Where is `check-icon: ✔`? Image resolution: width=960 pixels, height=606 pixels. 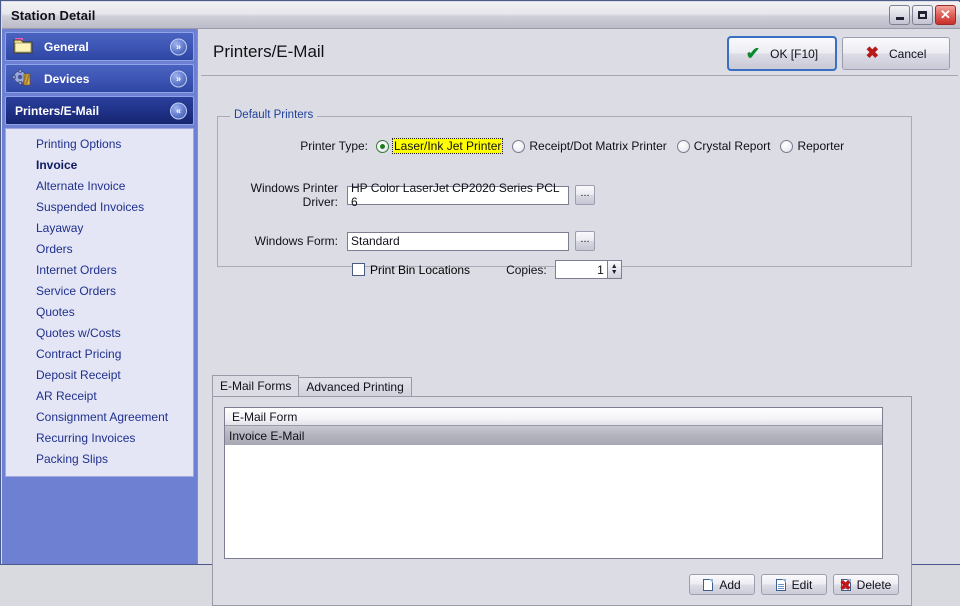 check-icon: ✔ is located at coordinates (753, 53).